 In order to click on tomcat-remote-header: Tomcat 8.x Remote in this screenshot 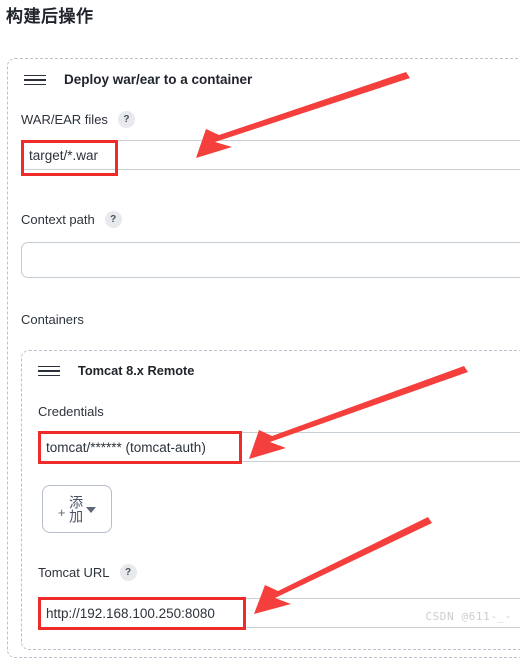, I will do `click(116, 370)`.